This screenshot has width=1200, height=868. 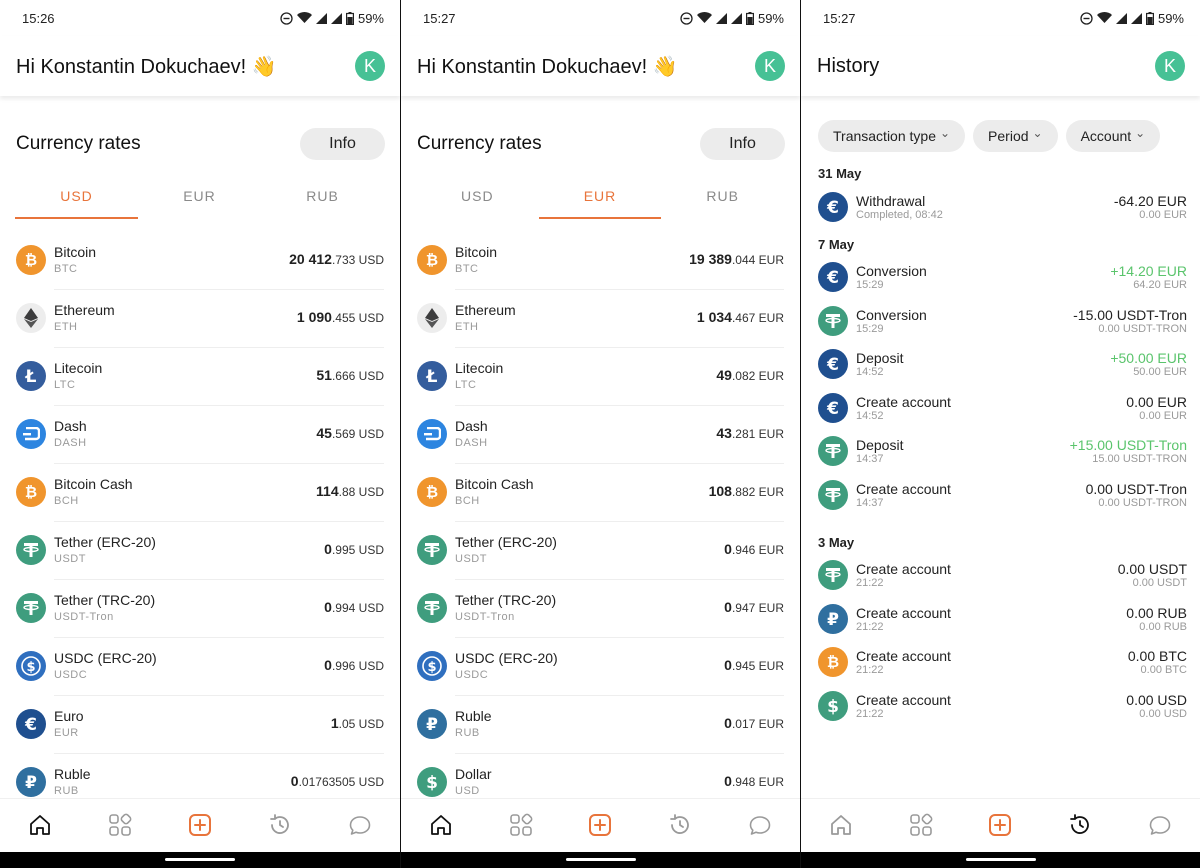 What do you see at coordinates (600, 666) in the screenshot?
I see `rate-row: $ USDC (ERC-20) USDC 0.945 EUR` at bounding box center [600, 666].